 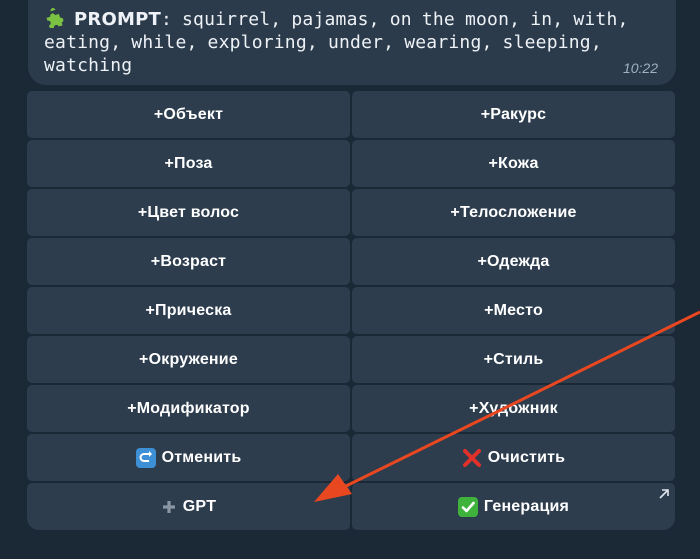 I want to click on generate-button: Генерация, so click(x=513, y=506).